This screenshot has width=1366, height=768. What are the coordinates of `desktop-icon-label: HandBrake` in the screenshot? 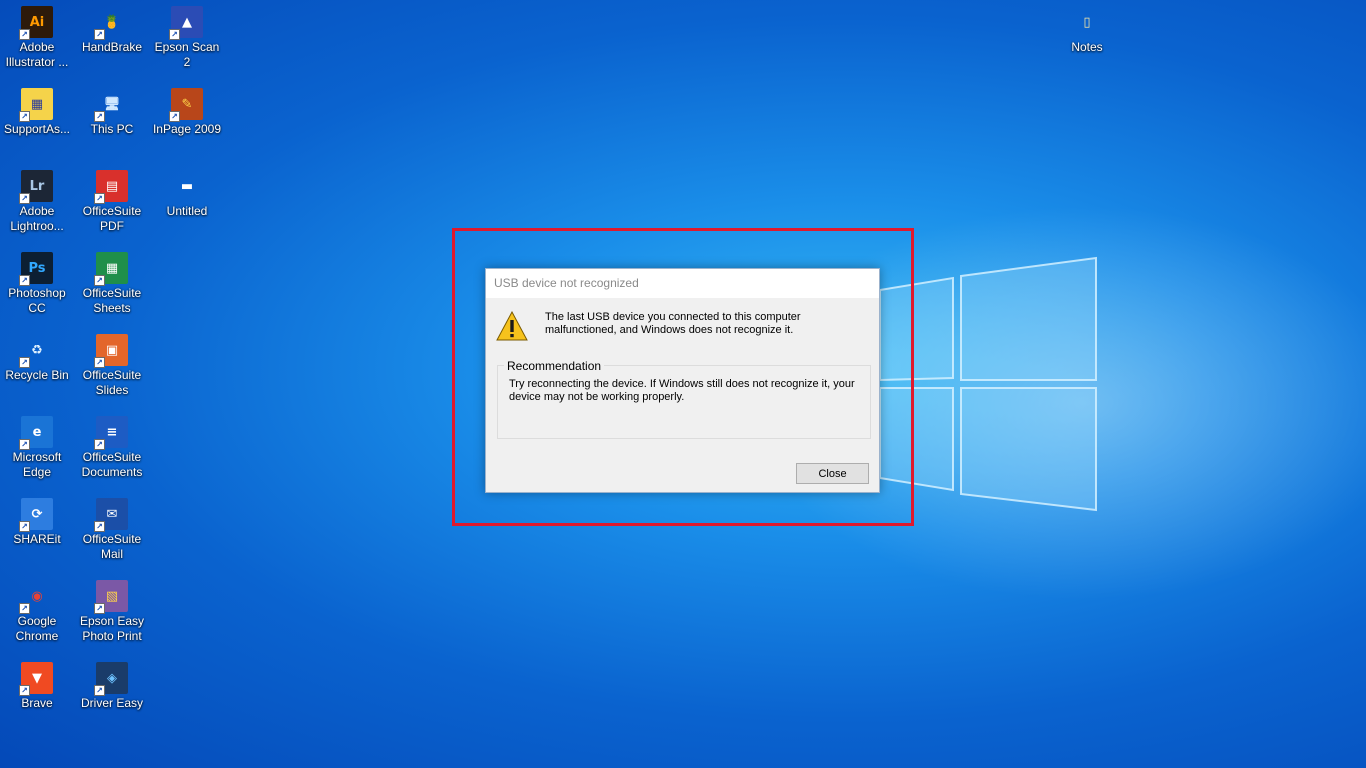 It's located at (112, 47).